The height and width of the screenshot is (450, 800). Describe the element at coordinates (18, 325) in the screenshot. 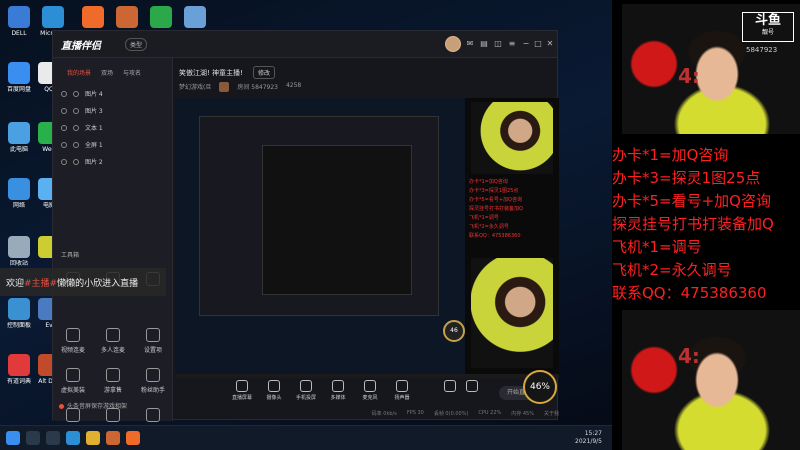

I see `desktop-icon-label: 控制面板` at that location.